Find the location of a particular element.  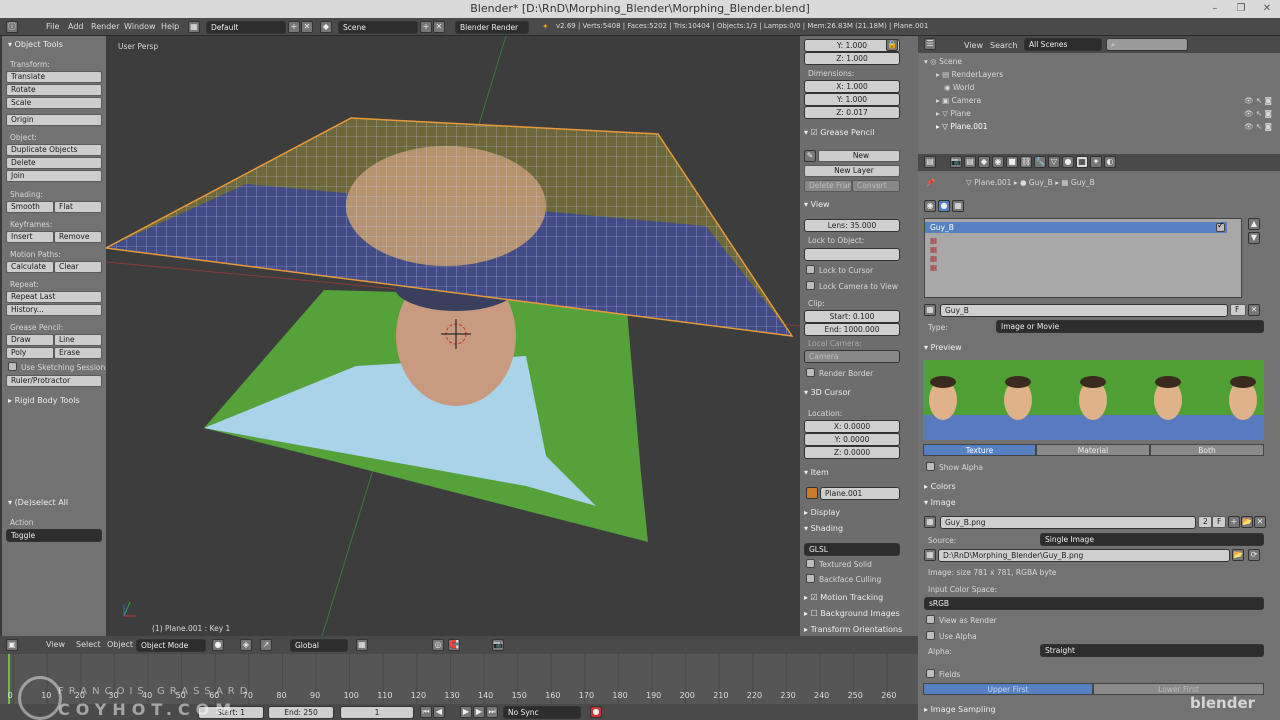

shading-panel-header: ▾ Shading is located at coordinates (823, 528).